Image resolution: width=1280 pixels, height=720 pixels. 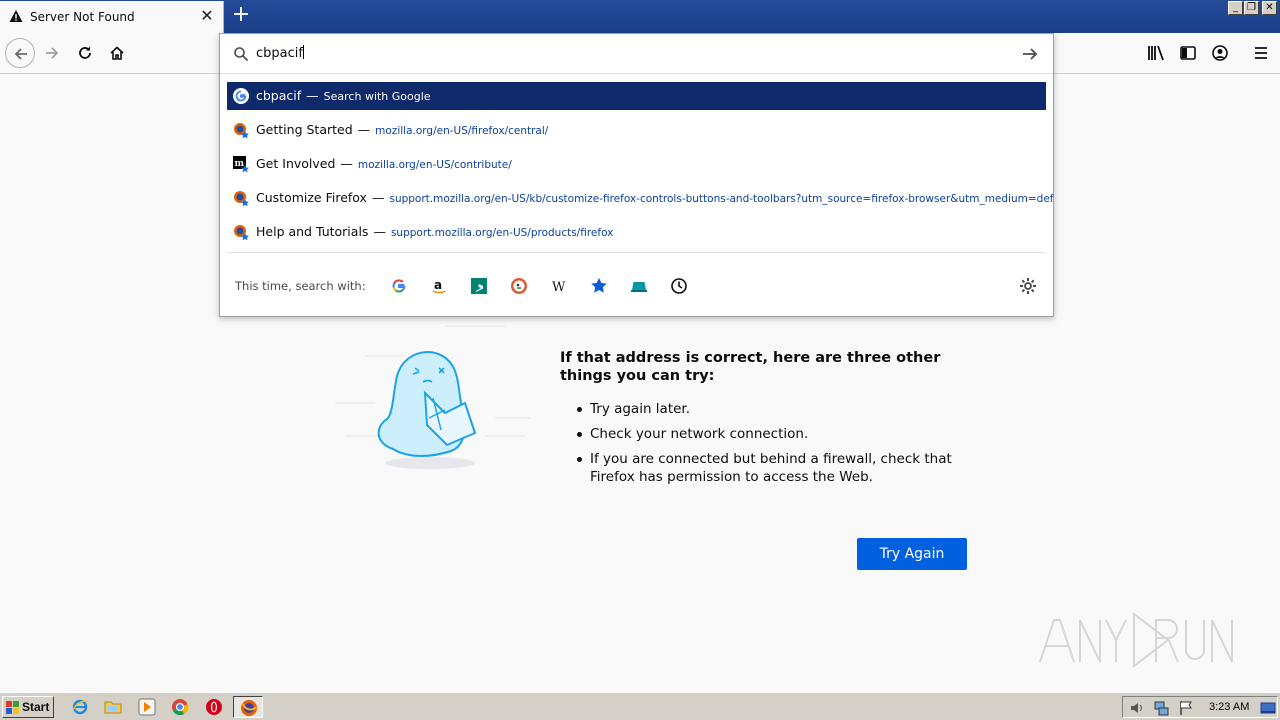 I want to click on hamburger-menu-icon, so click(x=1261, y=53).